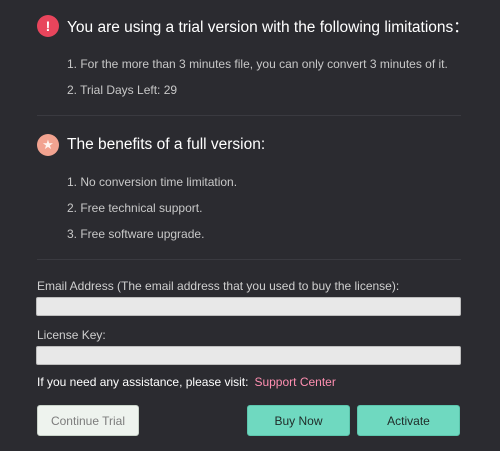  What do you see at coordinates (88, 420) in the screenshot?
I see `continue-trial-button: Continue Trial` at bounding box center [88, 420].